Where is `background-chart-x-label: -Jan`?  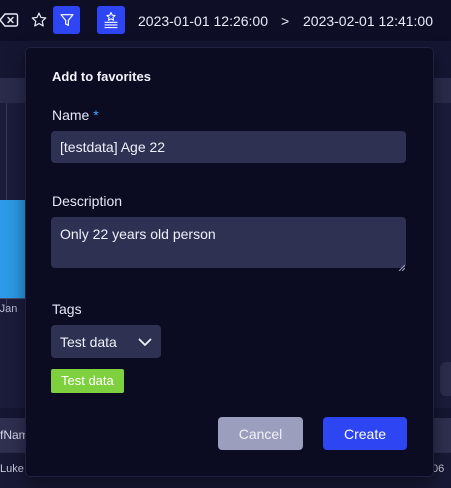 background-chart-x-label: -Jan is located at coordinates (9, 309).